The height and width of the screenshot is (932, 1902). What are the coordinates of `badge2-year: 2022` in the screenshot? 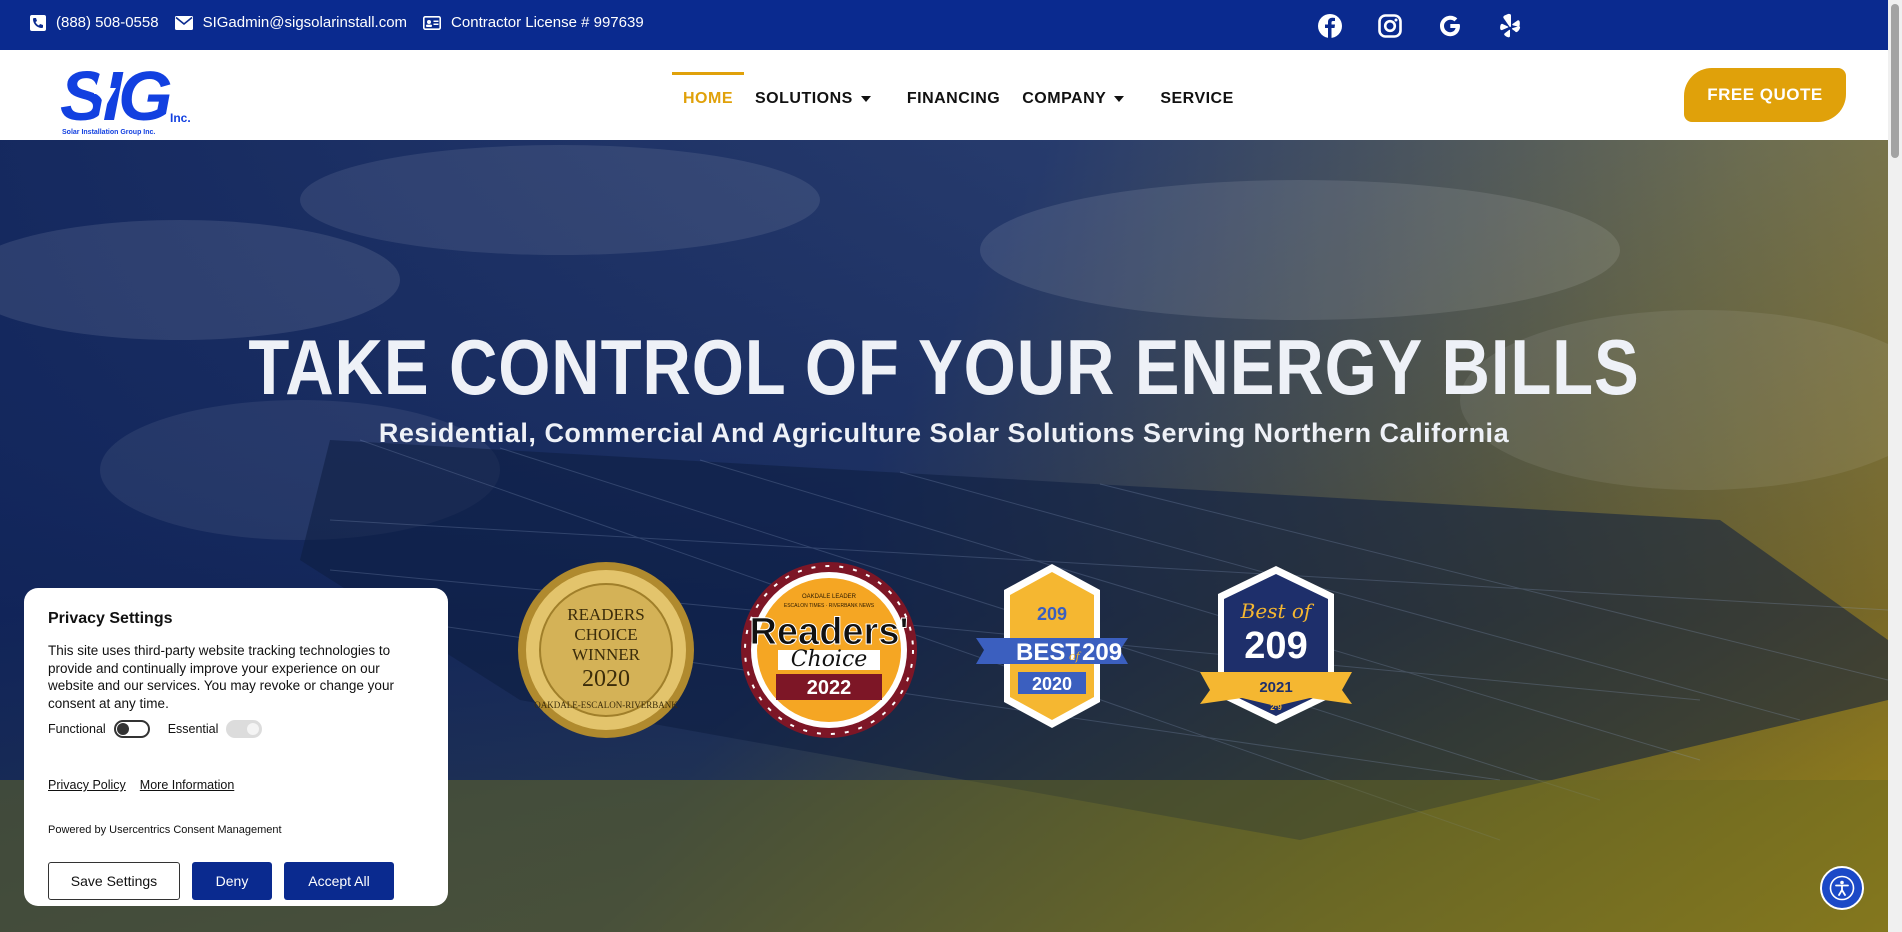 It's located at (829, 688).